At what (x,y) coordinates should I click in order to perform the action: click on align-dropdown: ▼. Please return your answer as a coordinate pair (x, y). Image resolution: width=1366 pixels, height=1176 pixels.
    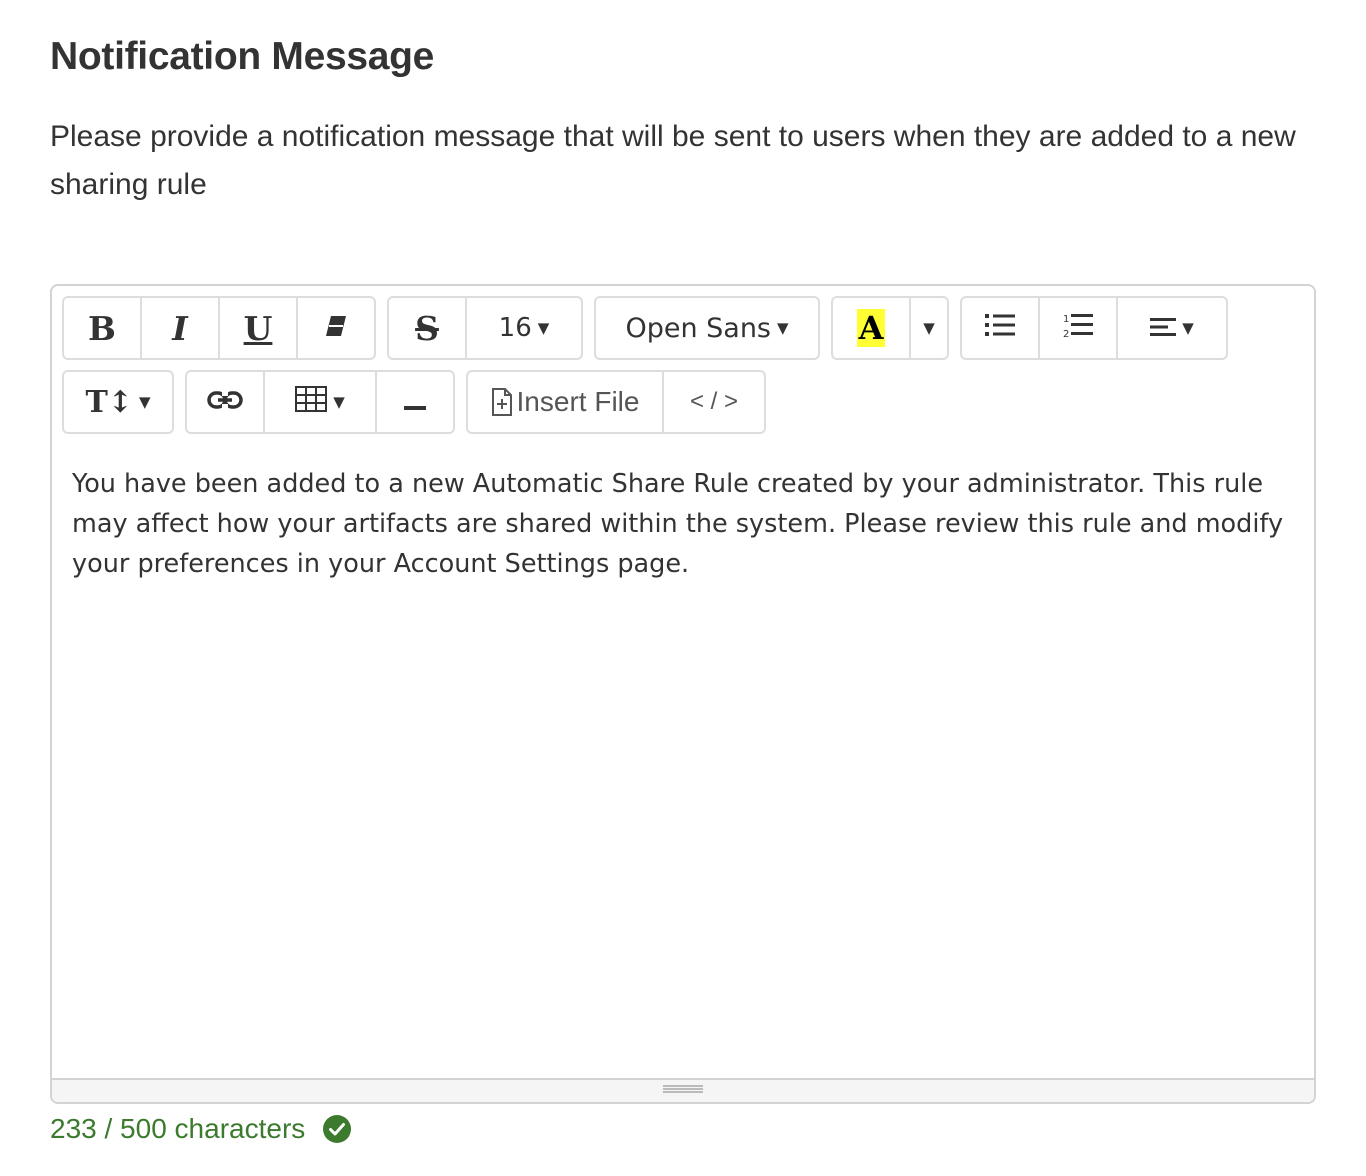
    Looking at the image, I should click on (1172, 328).